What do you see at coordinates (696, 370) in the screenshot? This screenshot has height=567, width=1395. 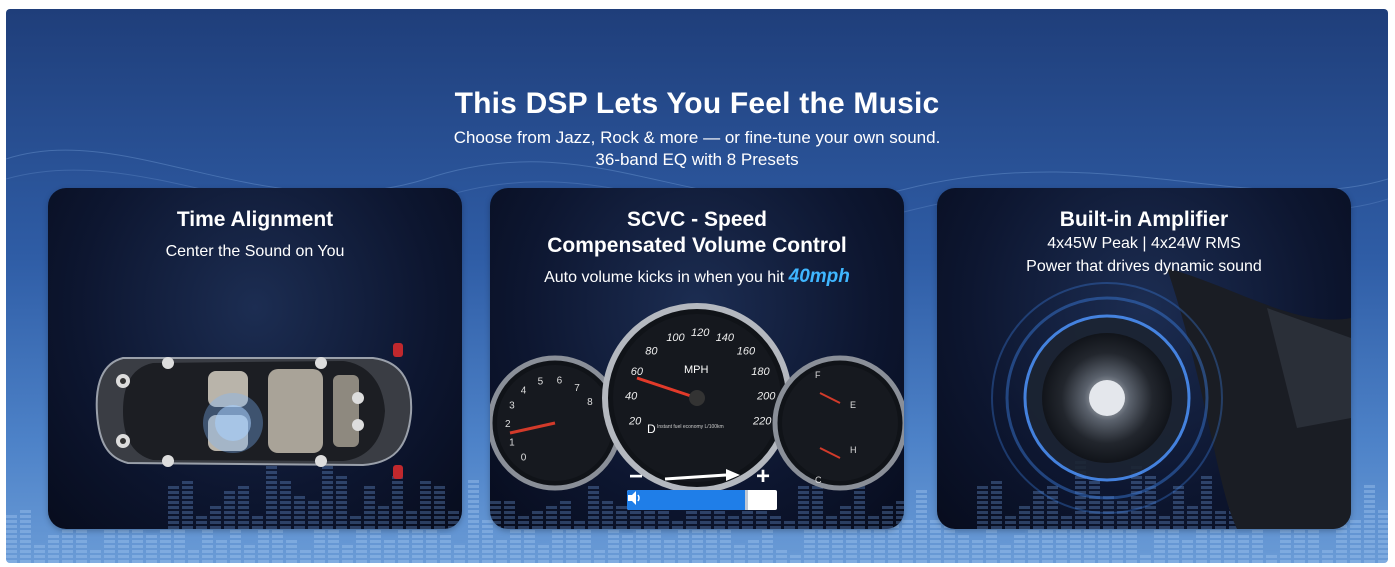 I see `mph-label: MPH` at bounding box center [696, 370].